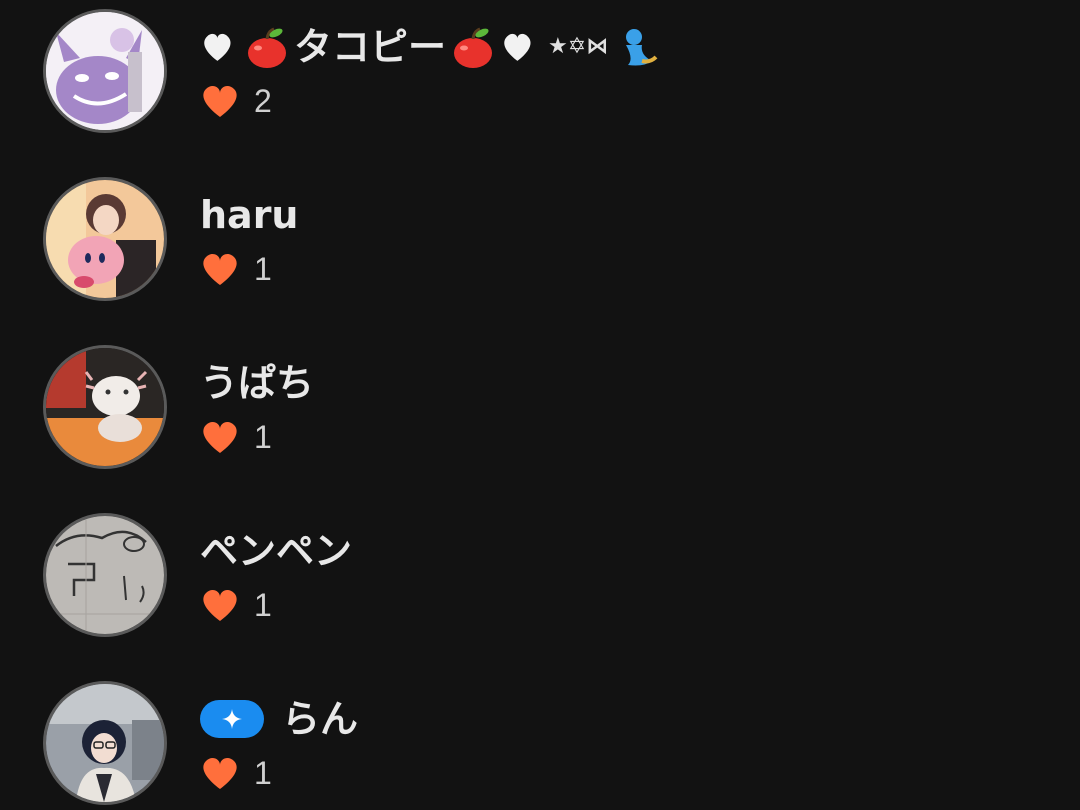  I want to click on user-name: ペンペン, so click(276, 551).